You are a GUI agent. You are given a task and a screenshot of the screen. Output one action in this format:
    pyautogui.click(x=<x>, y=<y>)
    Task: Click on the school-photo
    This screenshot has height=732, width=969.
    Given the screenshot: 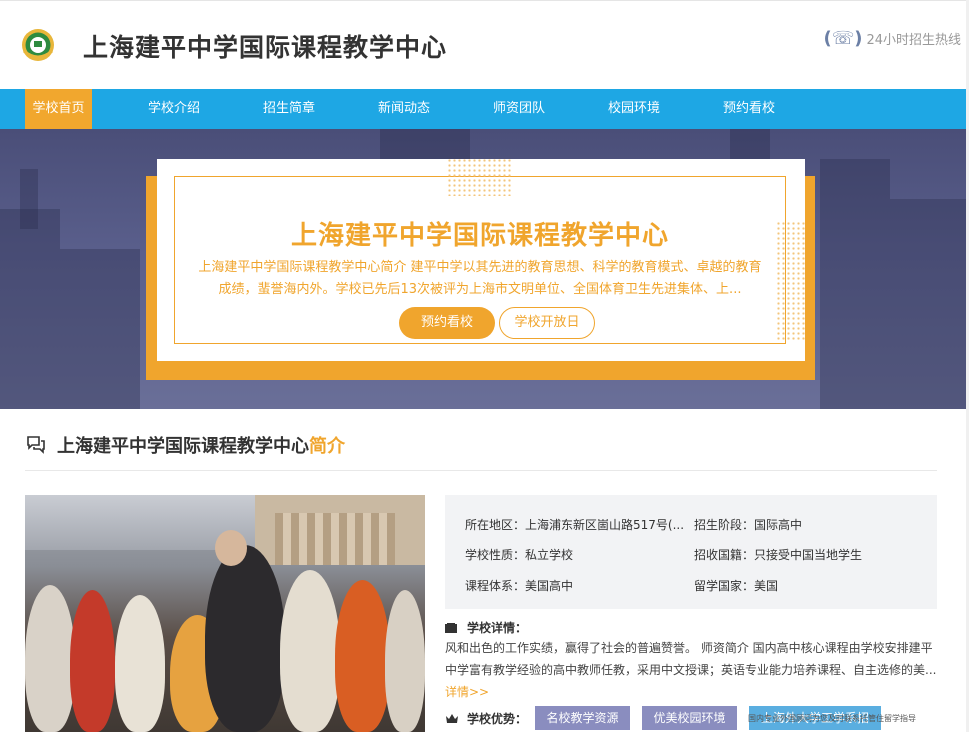 What is the action you would take?
    pyautogui.click(x=225, y=613)
    